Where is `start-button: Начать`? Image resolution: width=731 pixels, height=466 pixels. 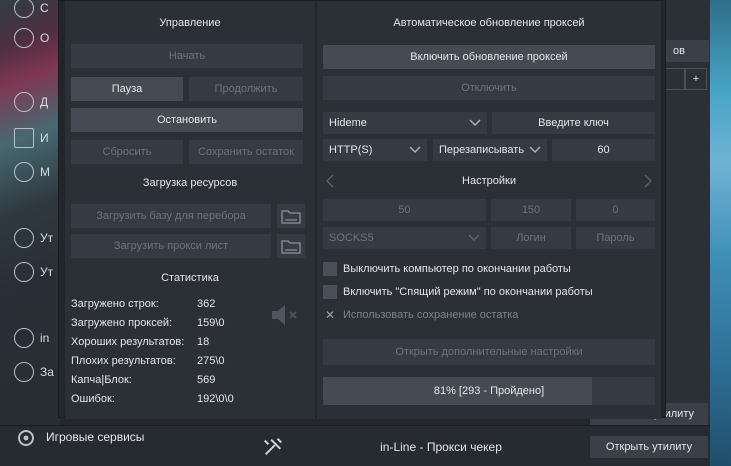
start-button: Начать is located at coordinates (187, 56).